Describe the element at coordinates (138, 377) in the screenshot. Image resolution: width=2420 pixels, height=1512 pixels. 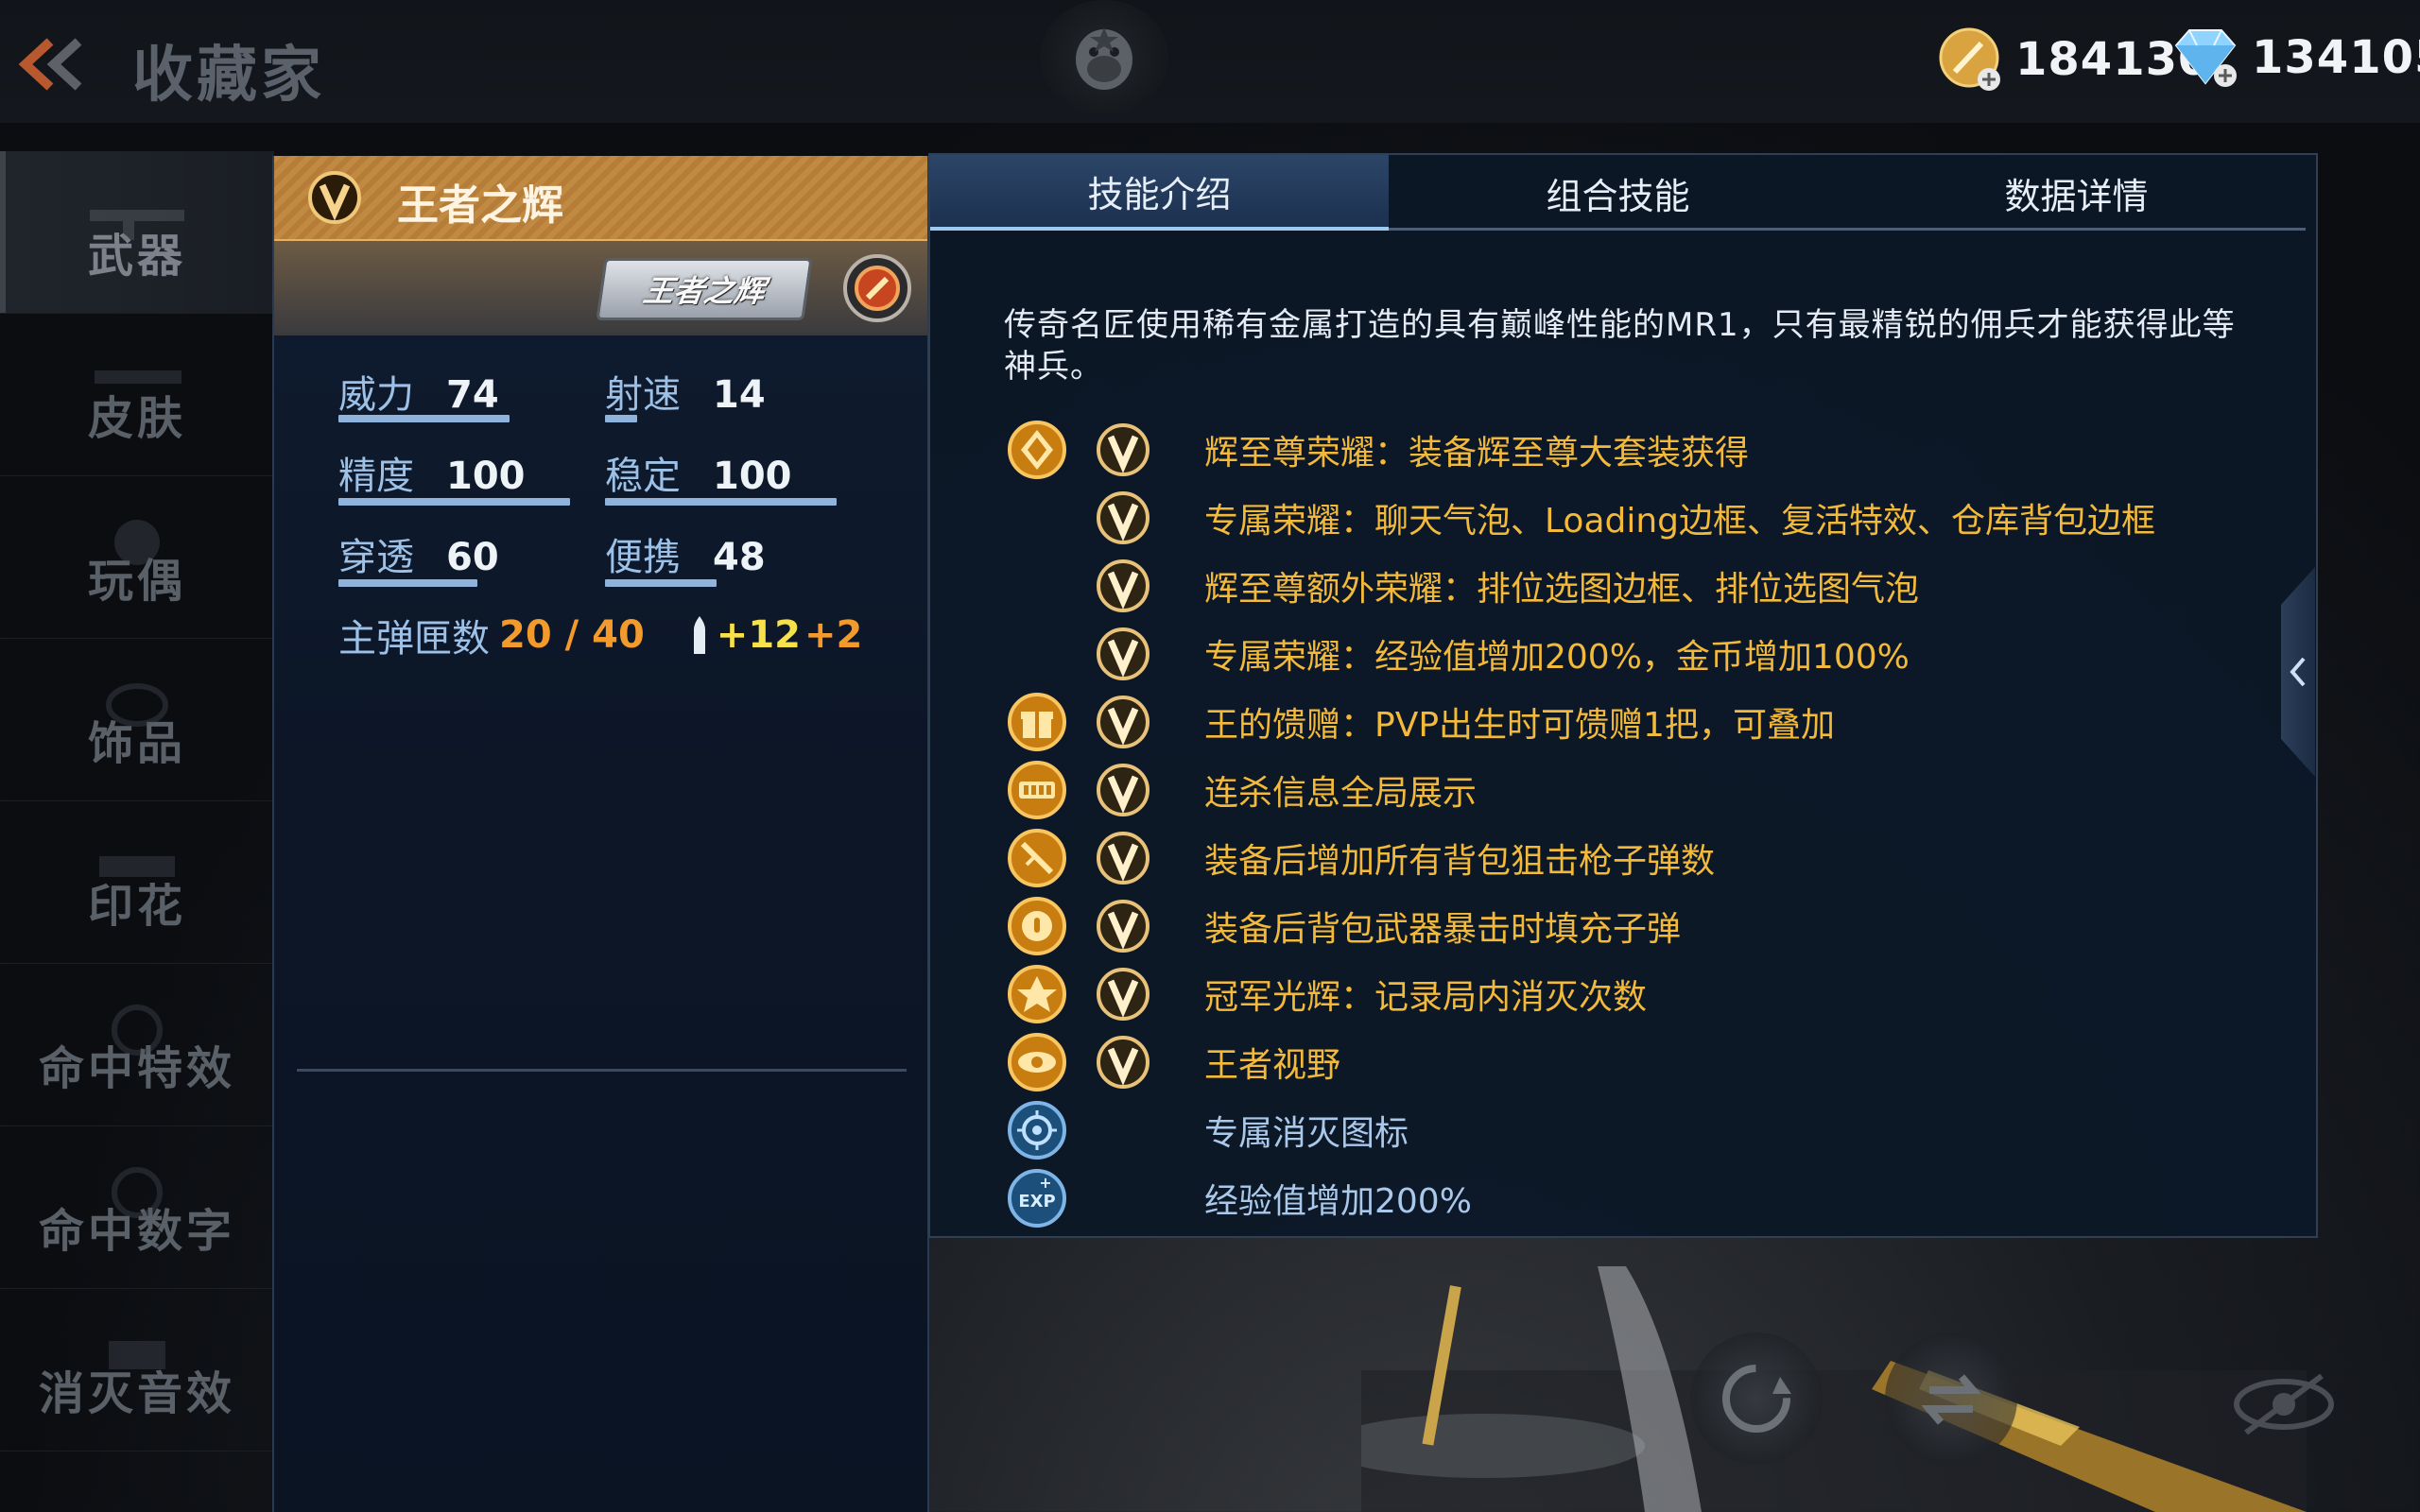
I see `skin-icon` at that location.